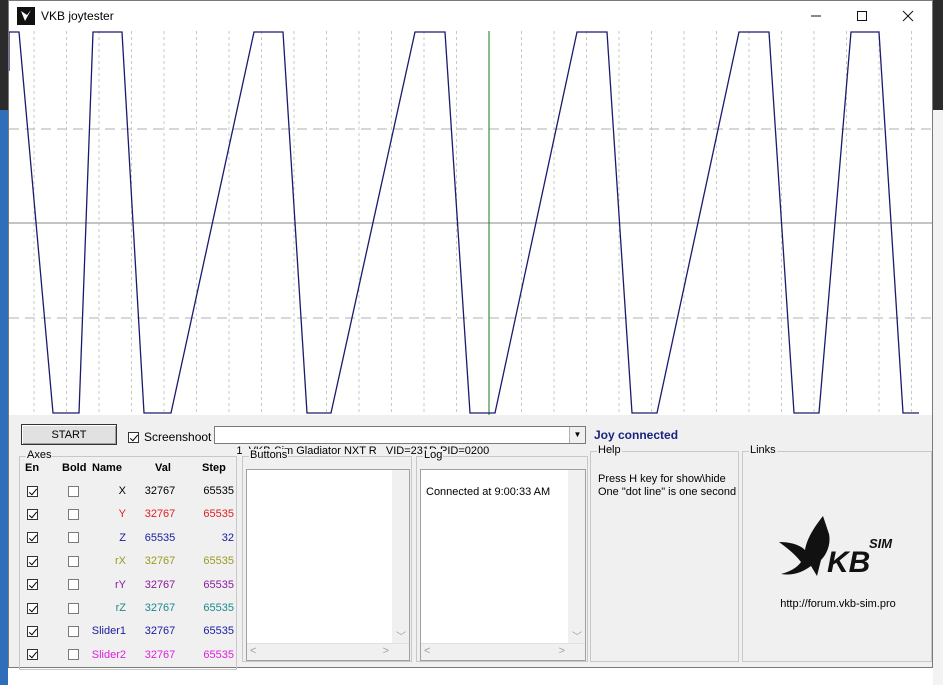  I want to click on col-header-name: Name, so click(107, 468).